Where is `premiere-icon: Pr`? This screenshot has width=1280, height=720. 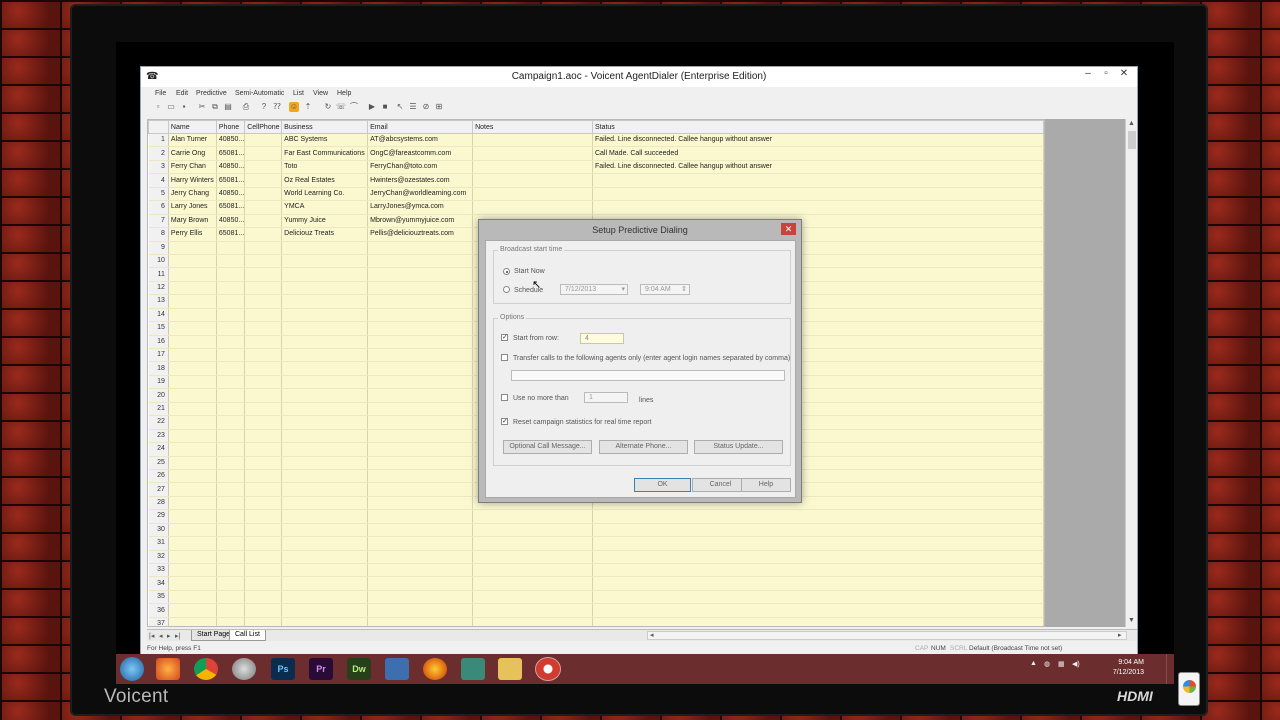
premiere-icon: Pr is located at coordinates (321, 669).